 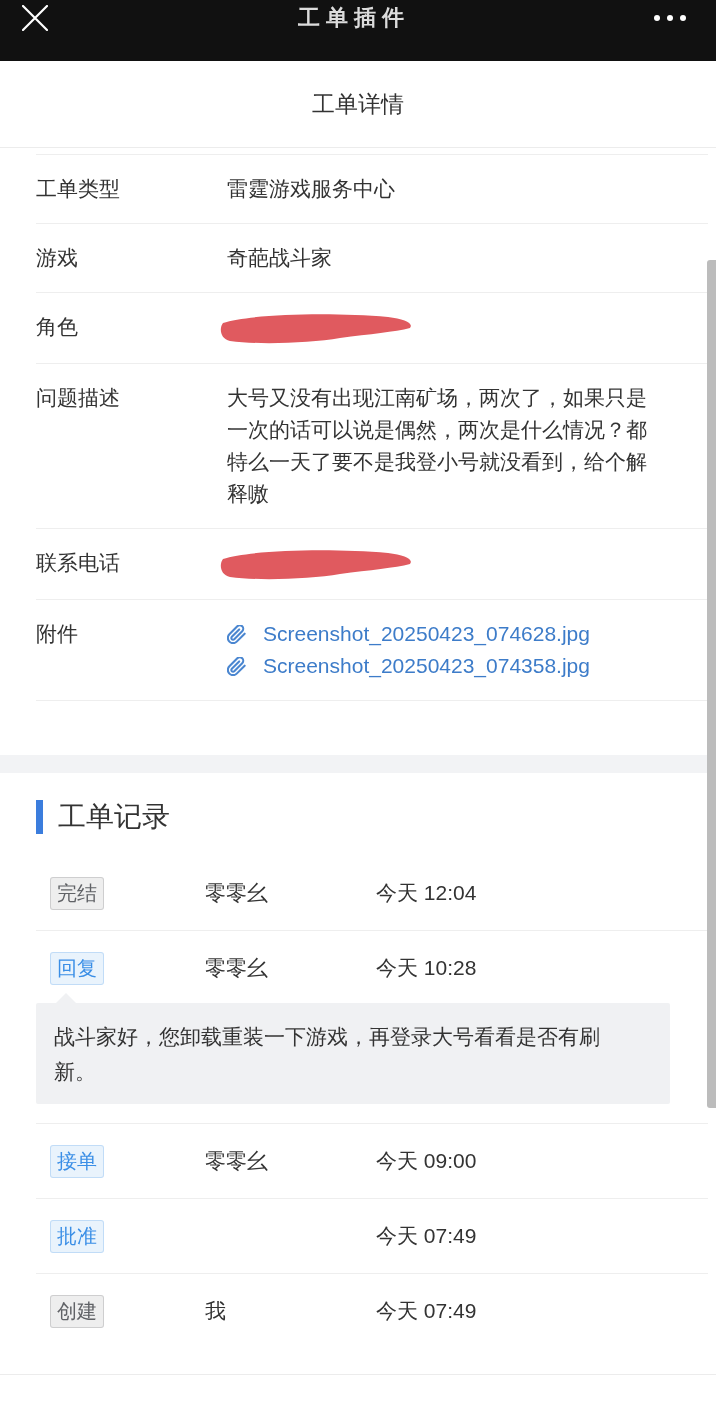 I want to click on field-label: 联系电话, so click(x=78, y=563).